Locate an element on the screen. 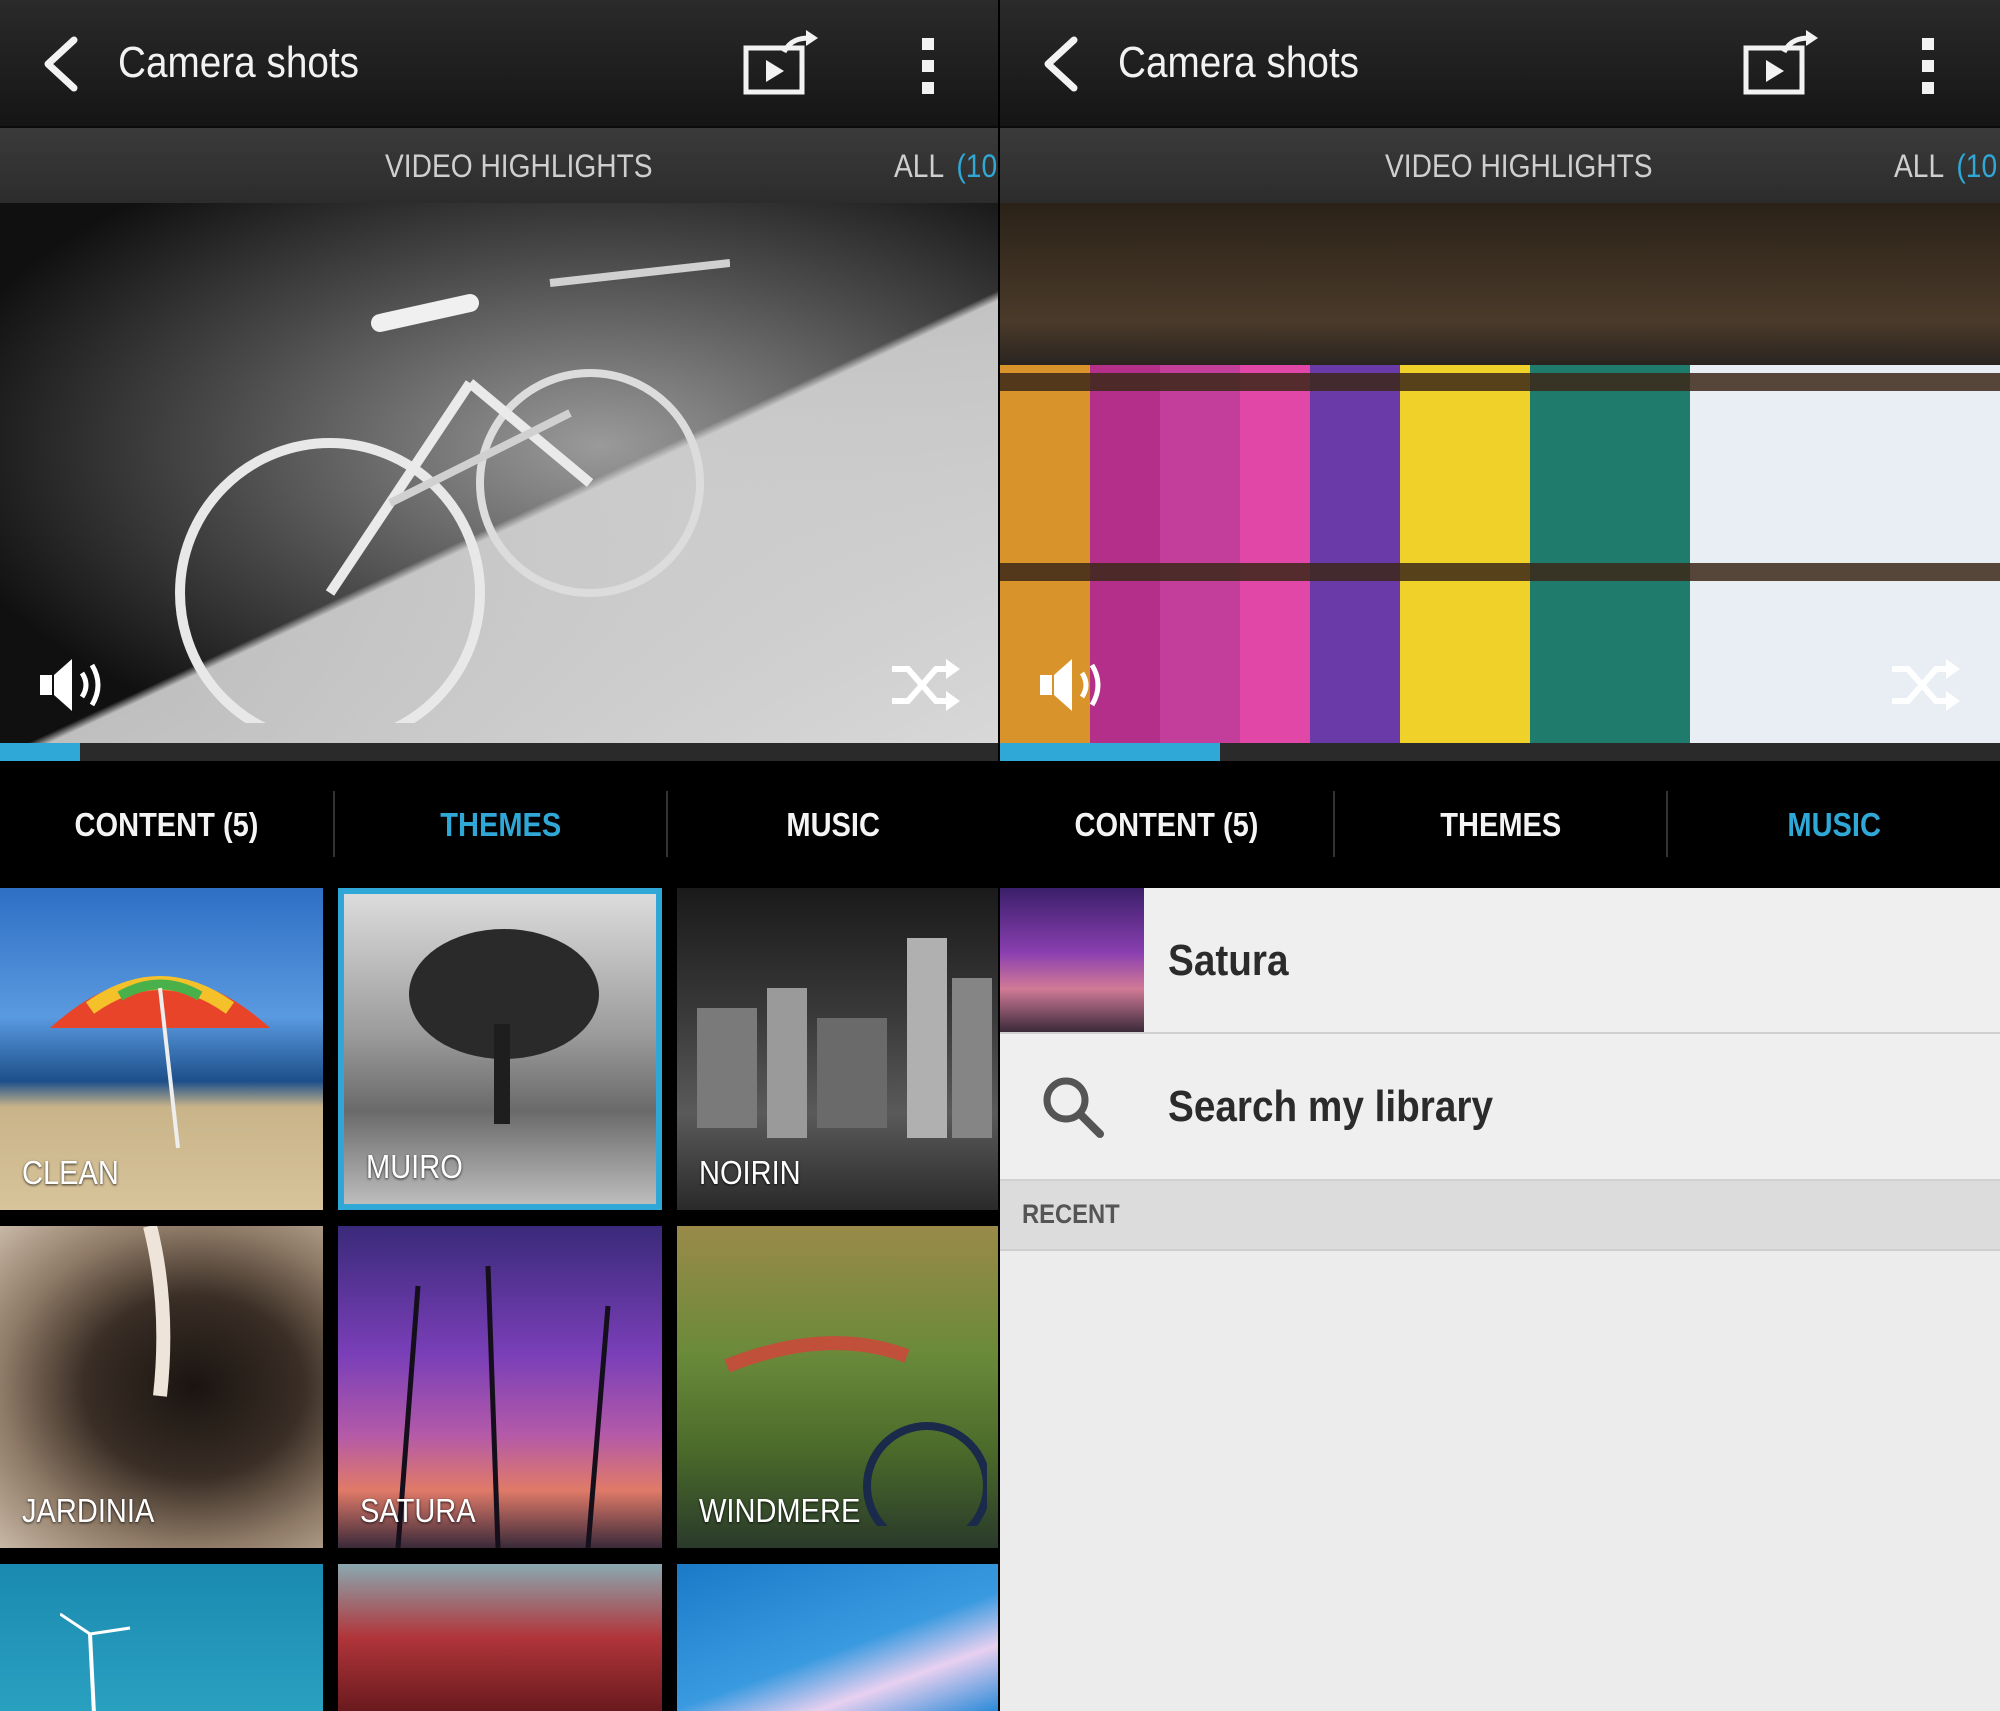 The image size is (2000, 1711). recent-section-header: RECENT is located at coordinates (1500, 1216).